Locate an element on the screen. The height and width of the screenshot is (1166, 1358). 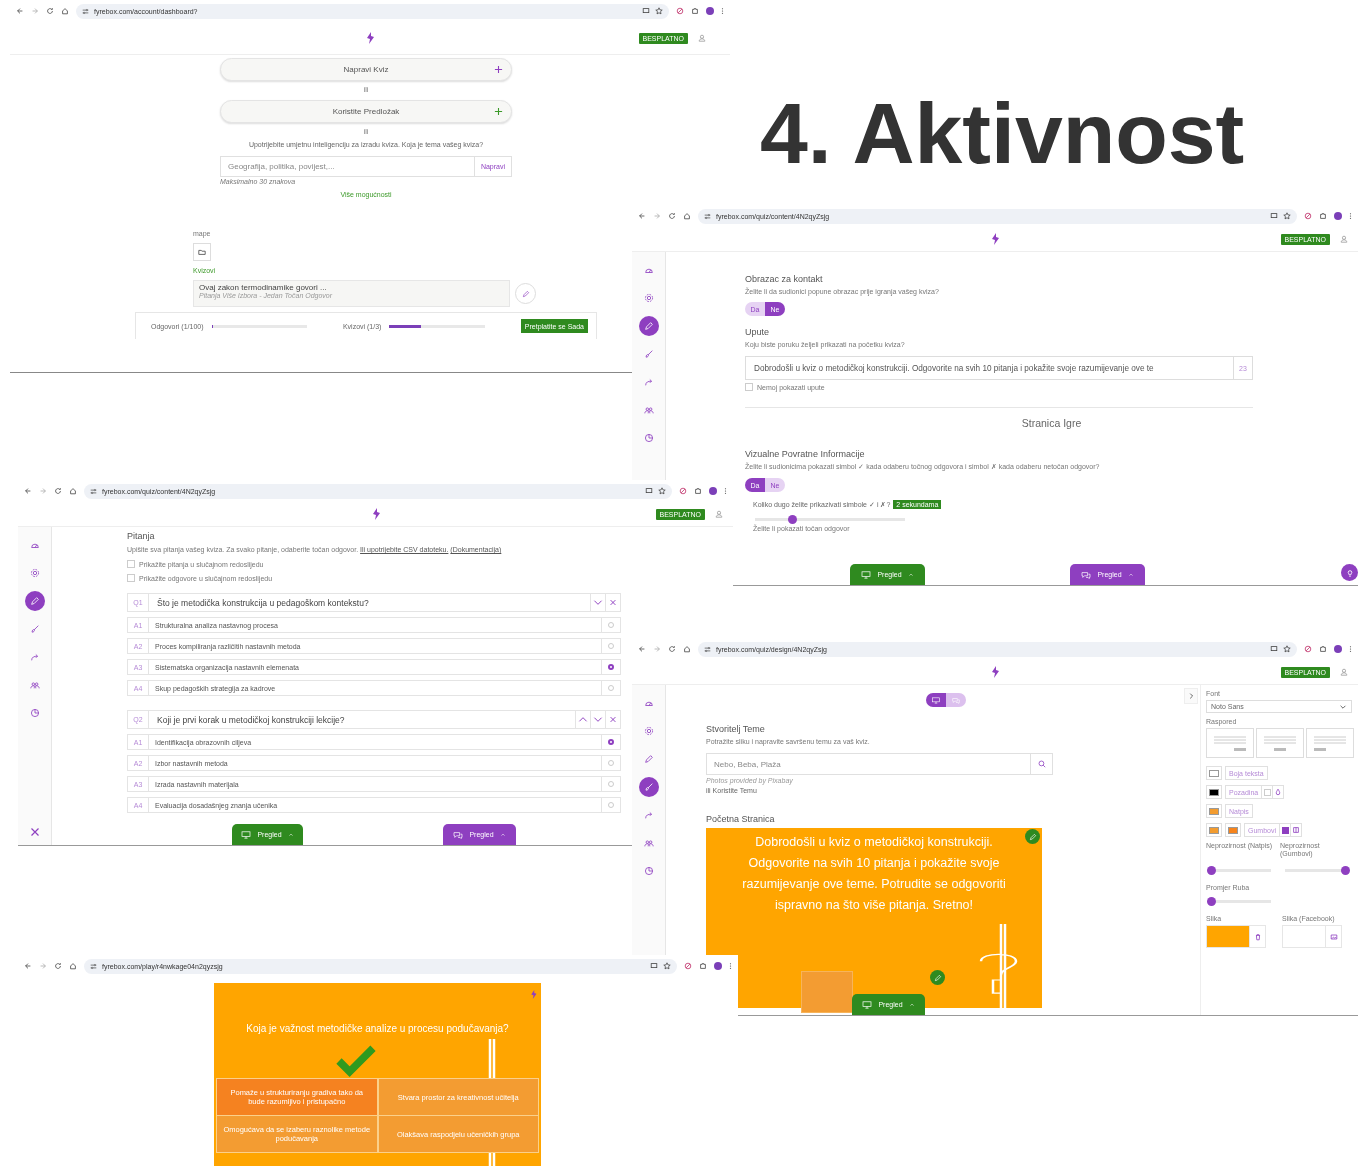
close-icon is located at coordinates (34, 832).